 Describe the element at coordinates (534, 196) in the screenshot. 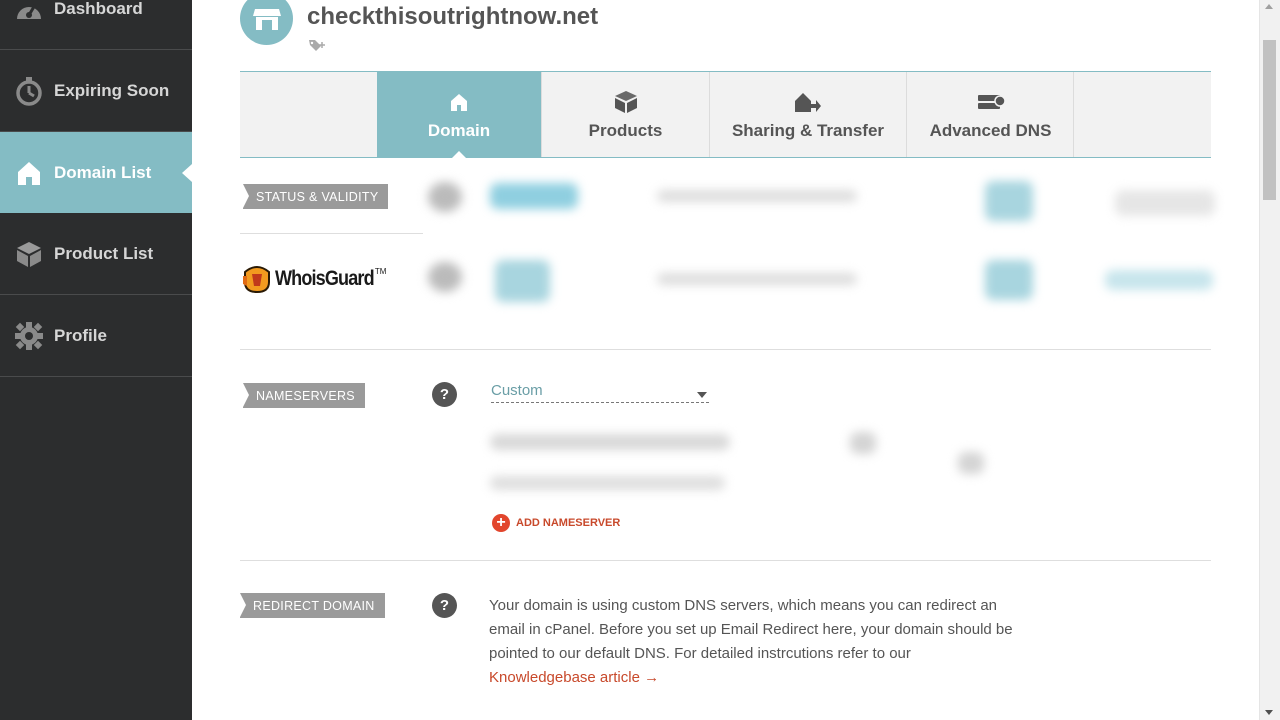

I see `blurred-status-badge` at that location.